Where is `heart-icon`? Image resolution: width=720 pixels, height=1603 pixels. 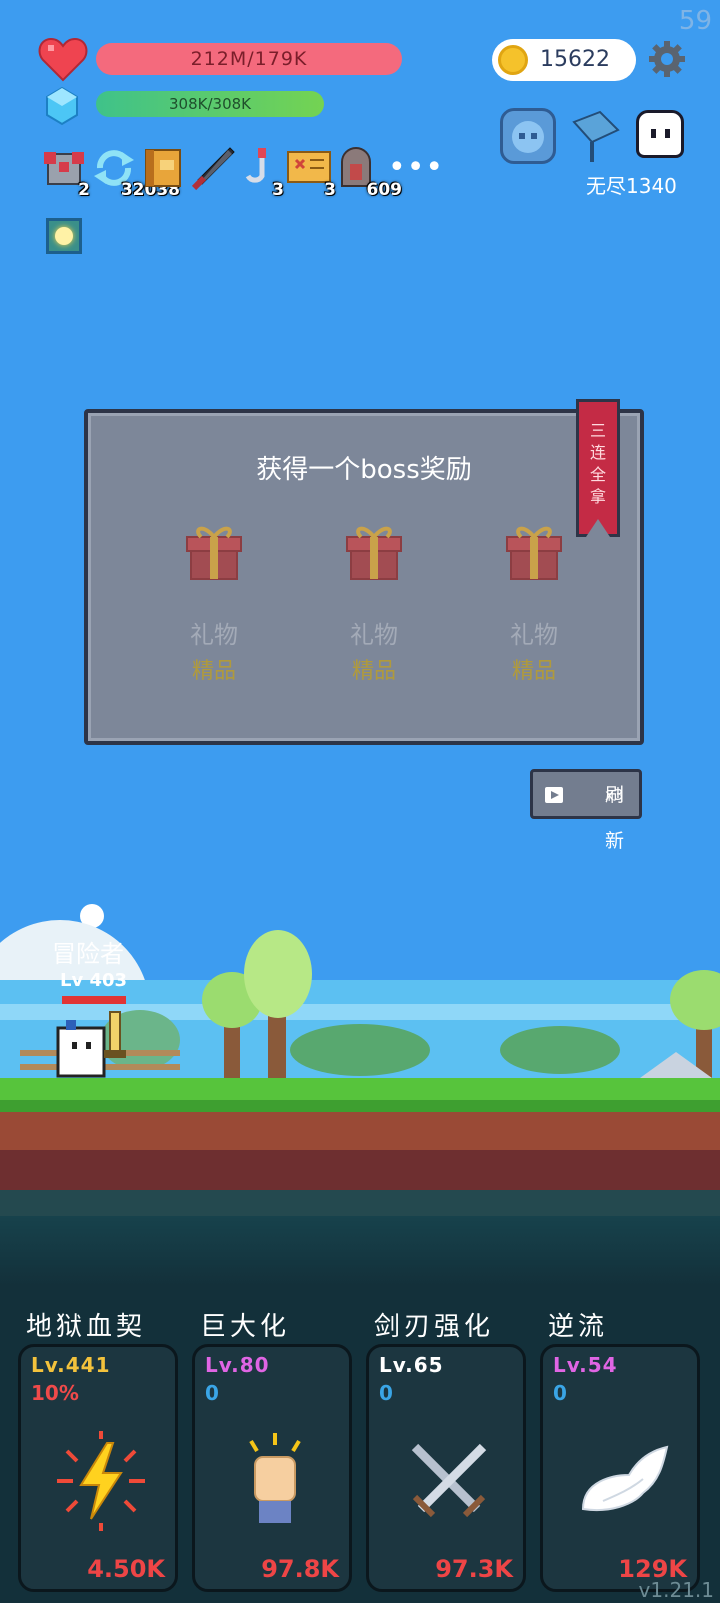
heart-icon is located at coordinates (63, 59).